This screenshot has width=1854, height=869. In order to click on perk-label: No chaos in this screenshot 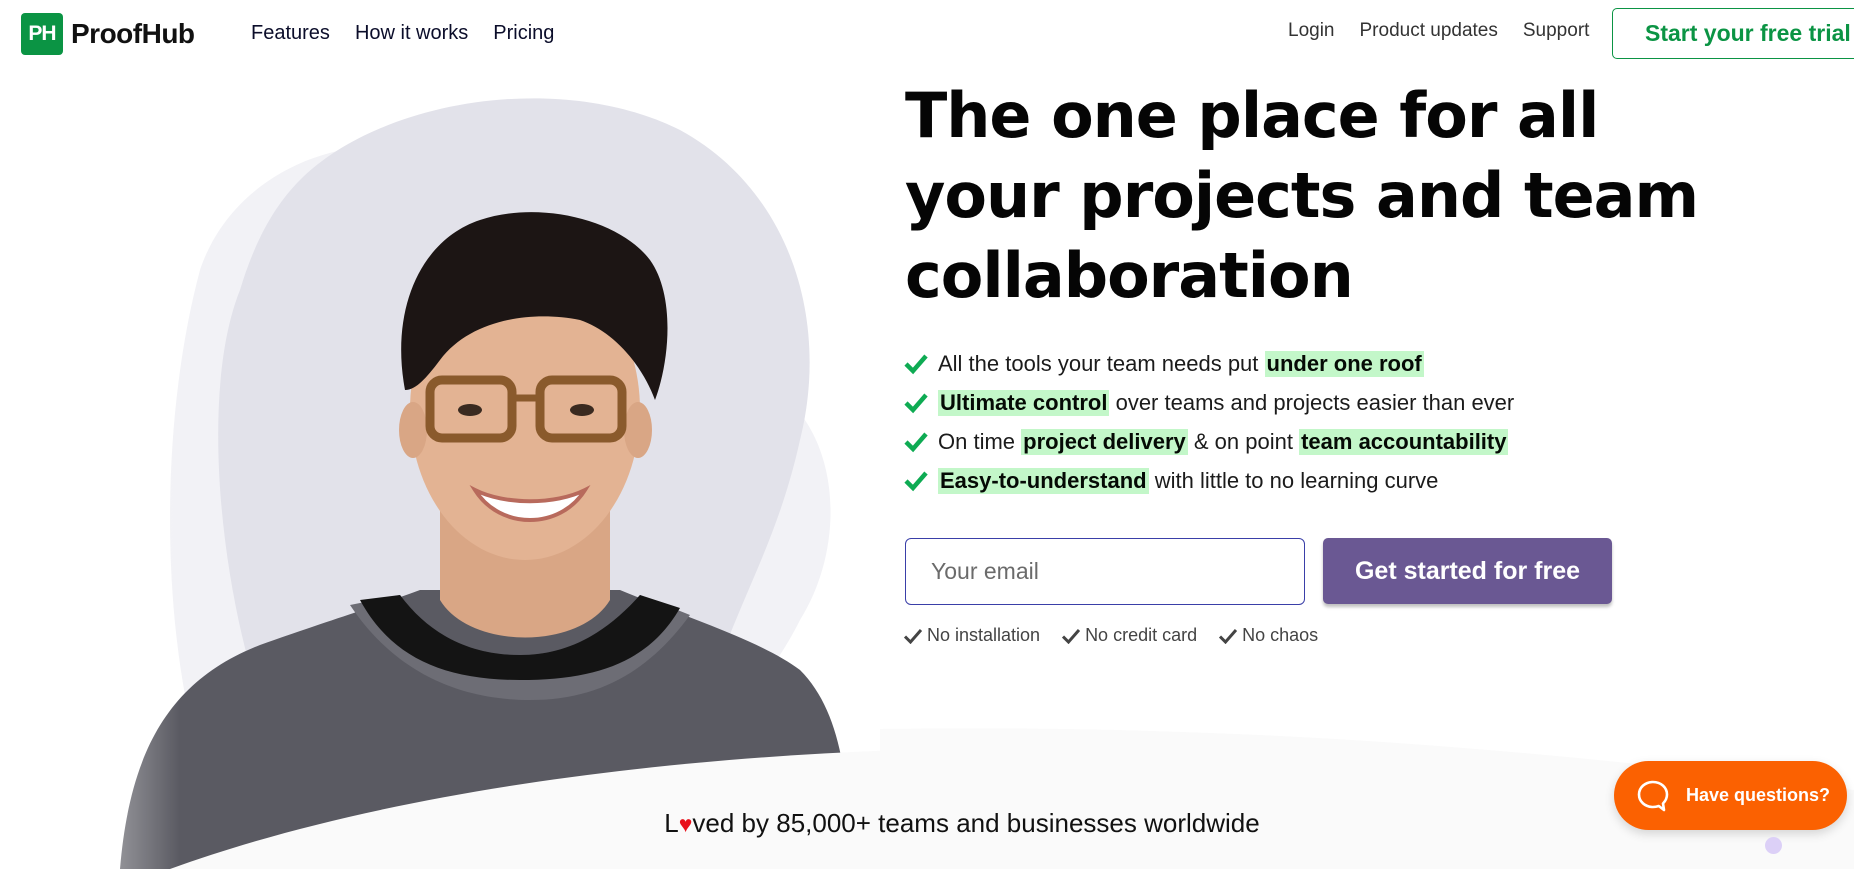, I will do `click(1280, 635)`.